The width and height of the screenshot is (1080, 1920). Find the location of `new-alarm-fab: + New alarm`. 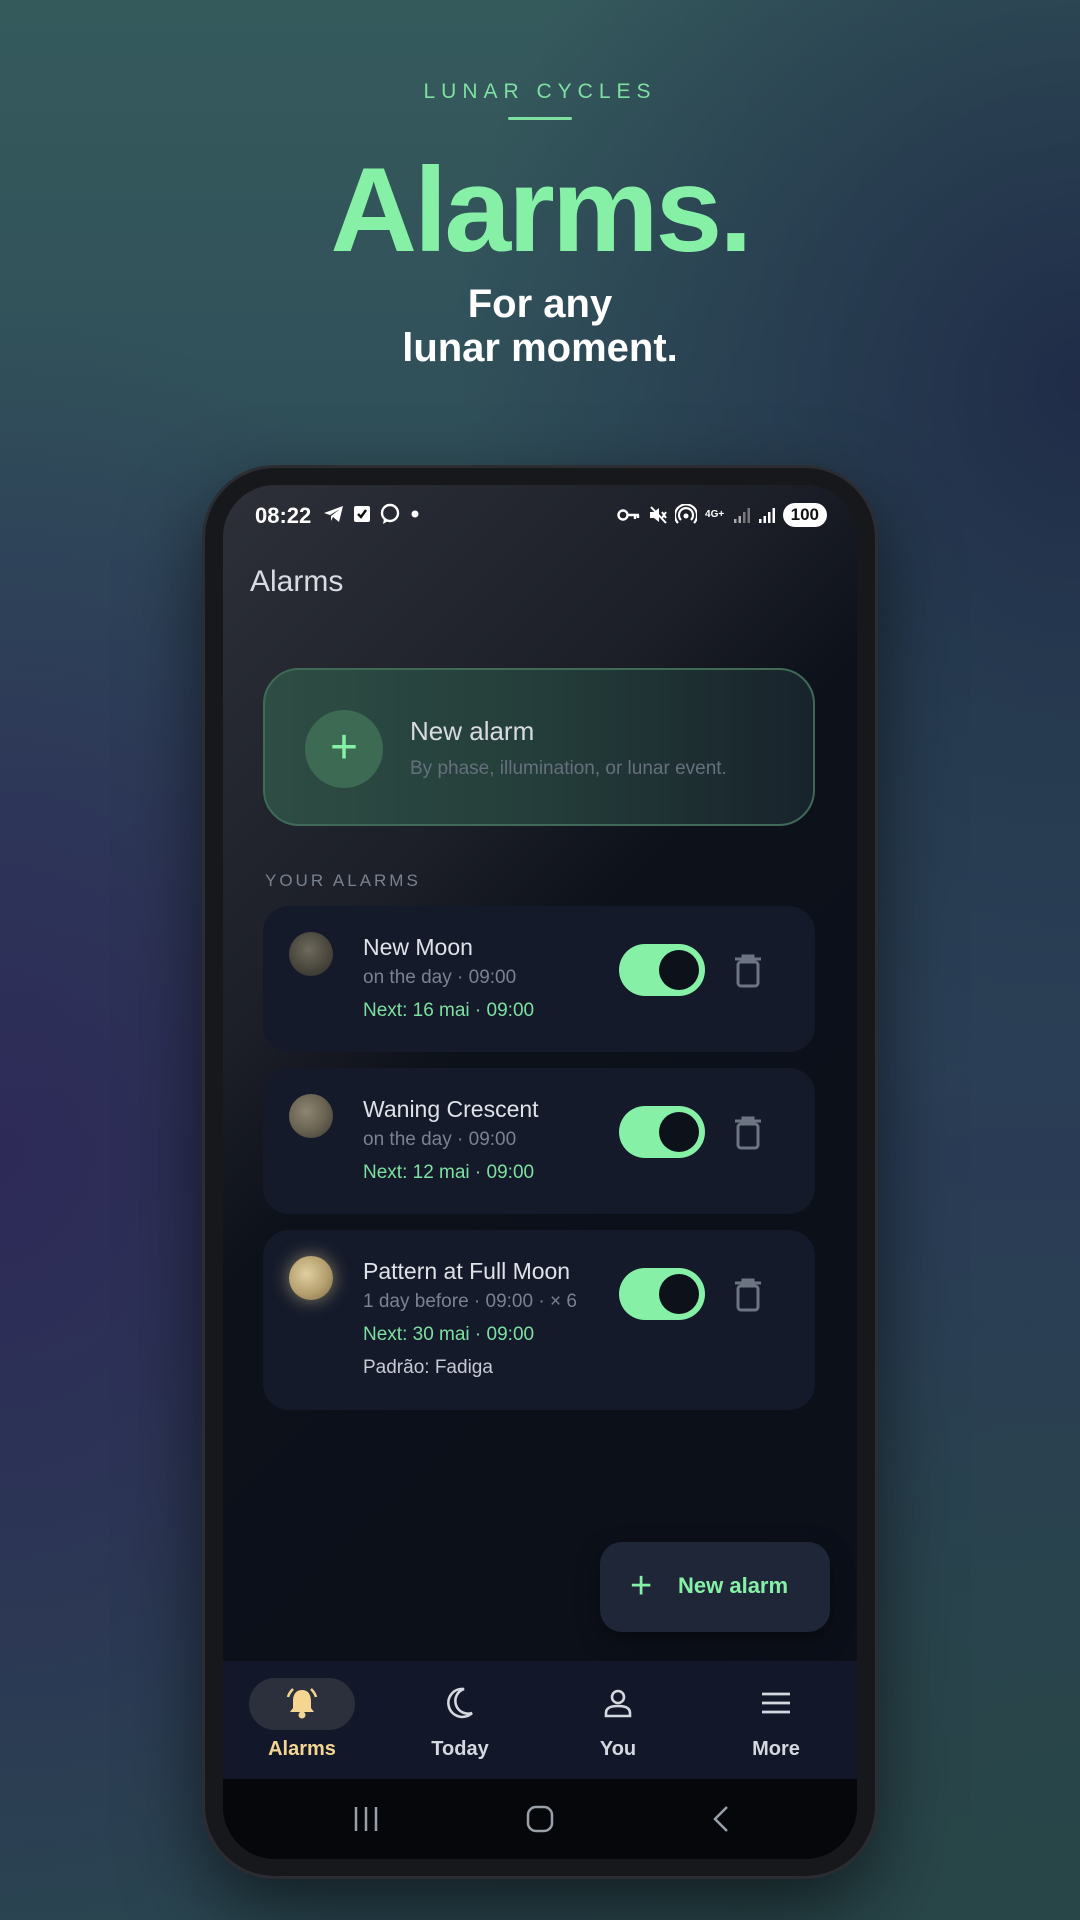

new-alarm-fab: + New alarm is located at coordinates (715, 1587).